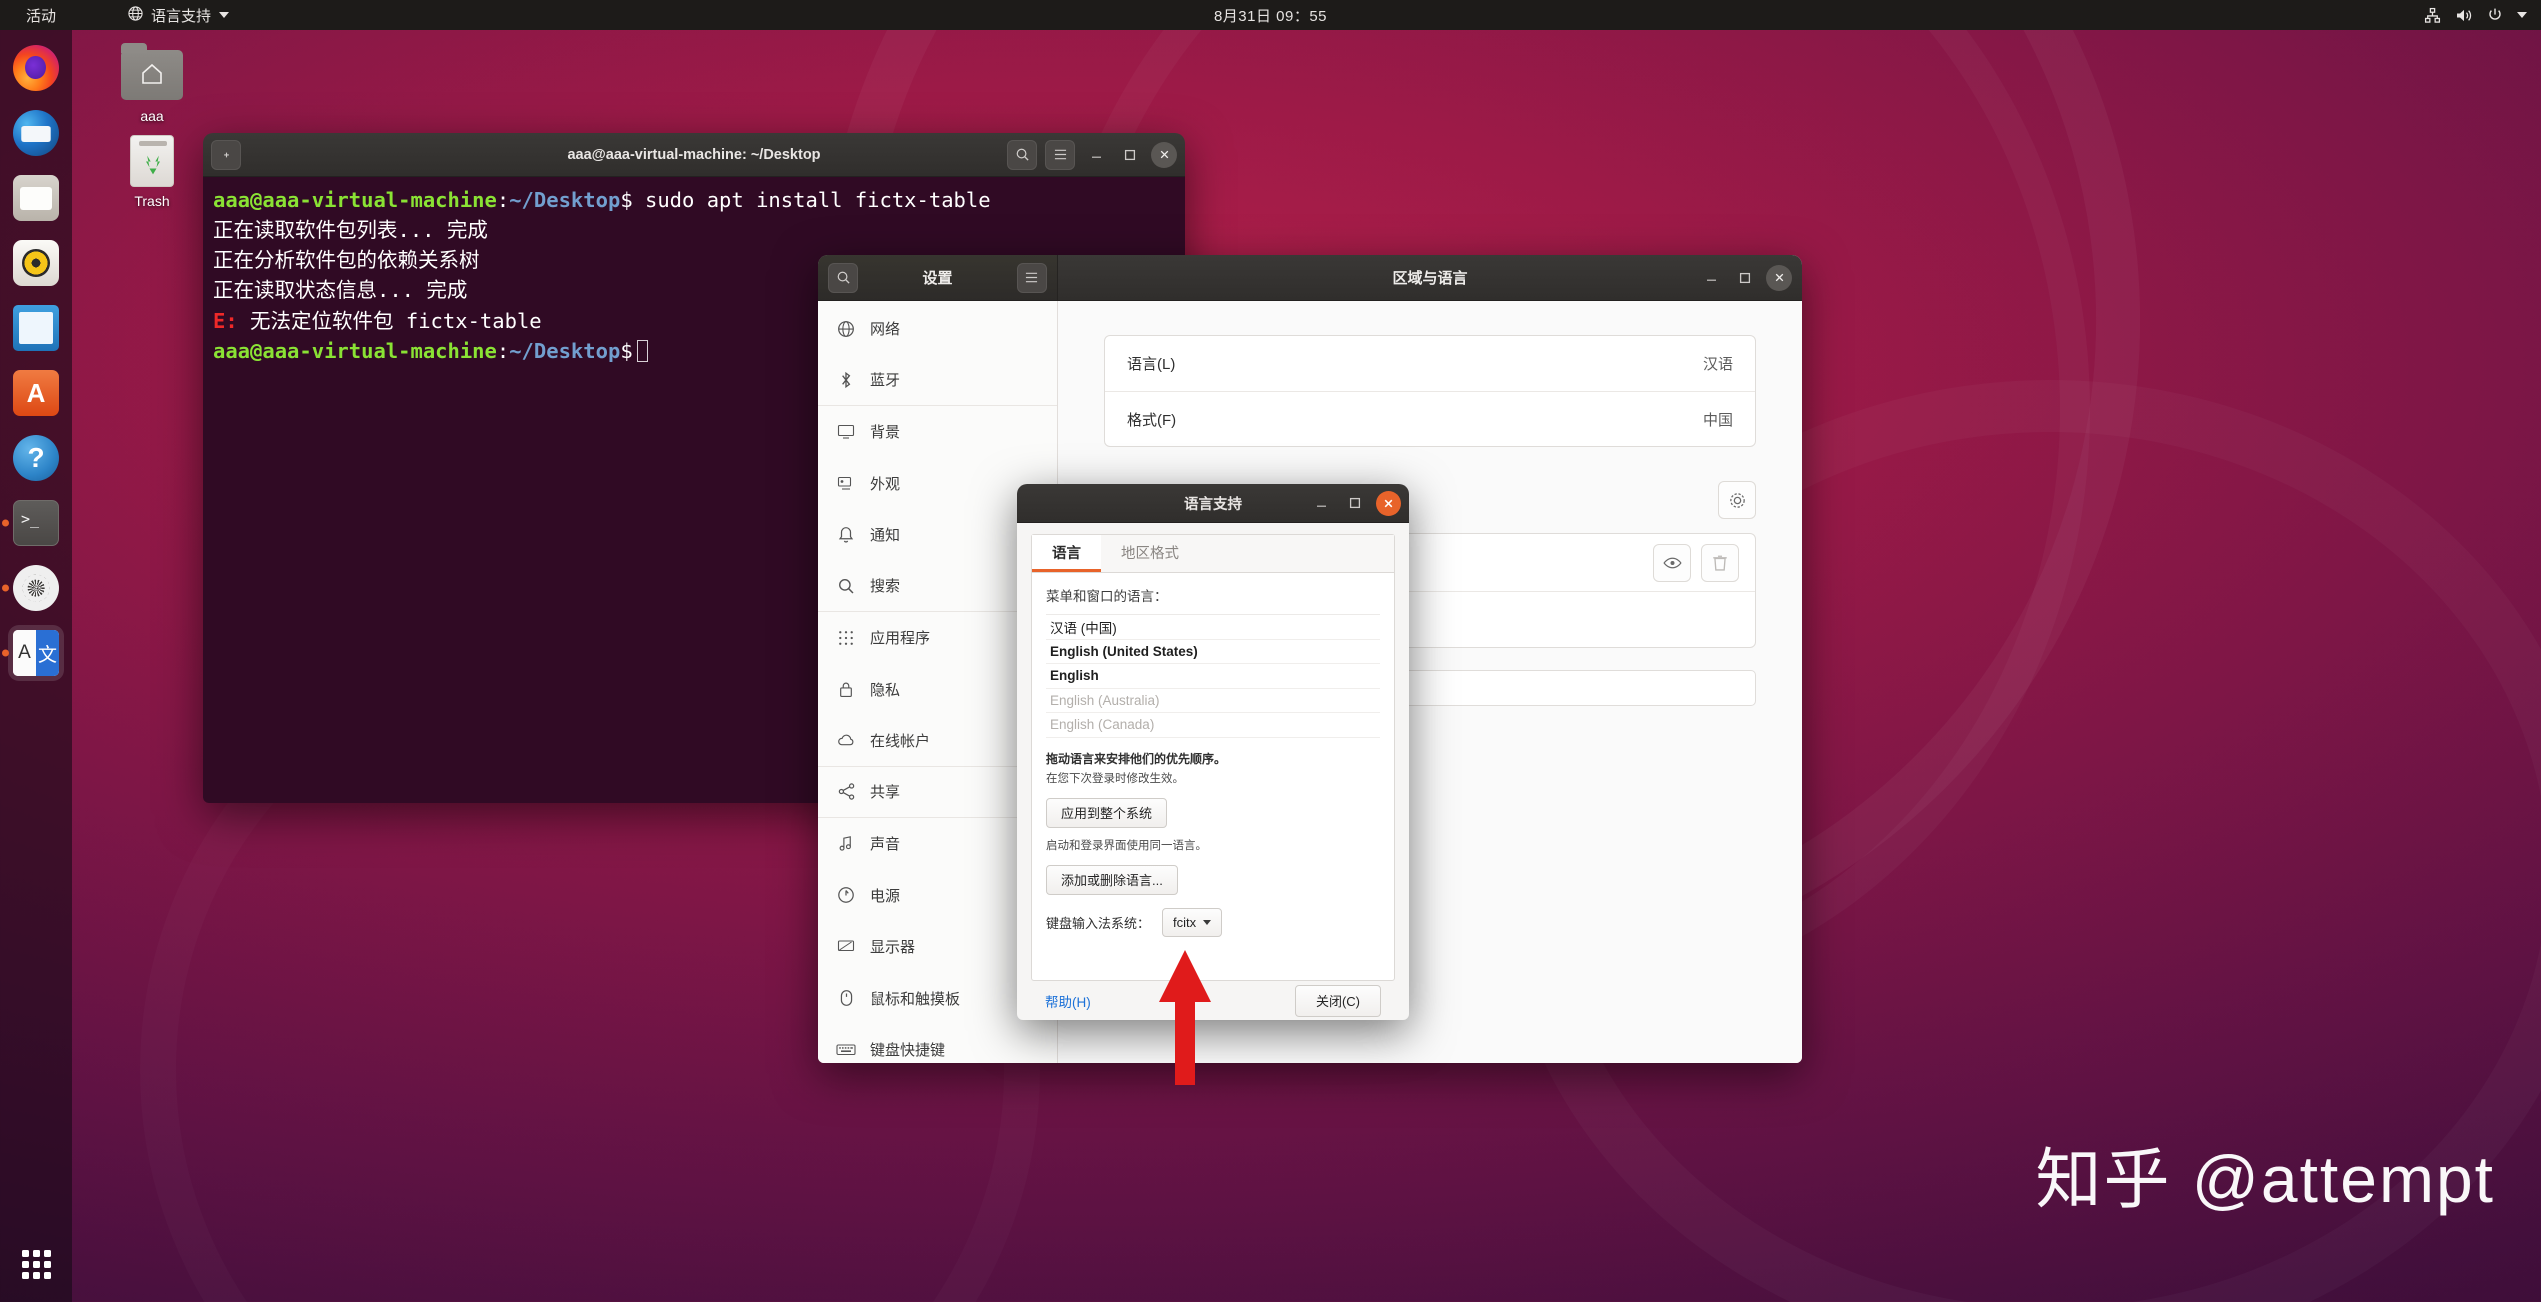 The height and width of the screenshot is (1302, 2541). Describe the element at coordinates (1672, 562) in the screenshot. I see `eye-icon` at that location.